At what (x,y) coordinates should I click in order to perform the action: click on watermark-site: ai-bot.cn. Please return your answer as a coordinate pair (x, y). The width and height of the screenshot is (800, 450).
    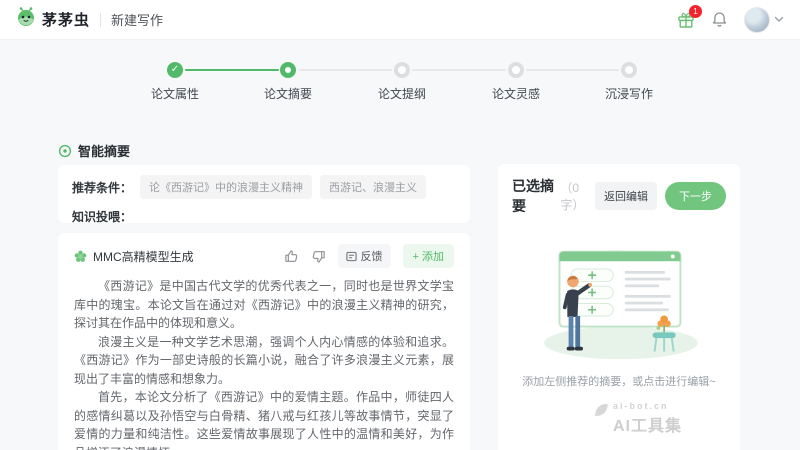
    Looking at the image, I should click on (641, 406).